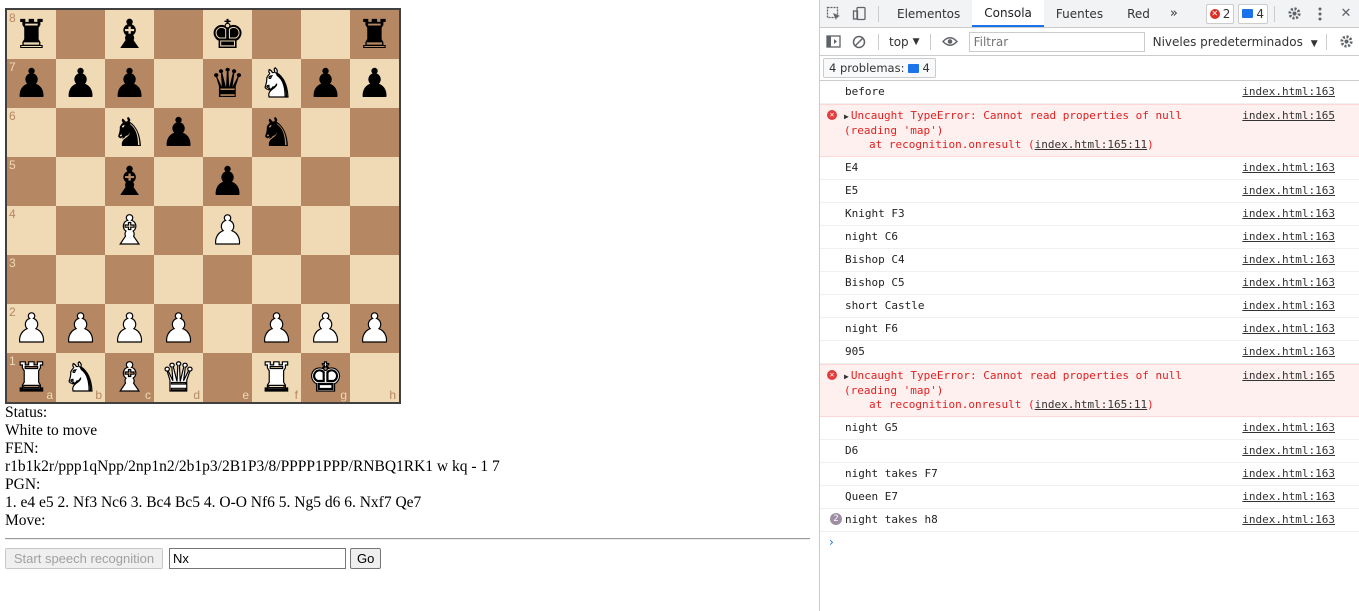  What do you see at coordinates (178, 230) in the screenshot?
I see `square-d4` at bounding box center [178, 230].